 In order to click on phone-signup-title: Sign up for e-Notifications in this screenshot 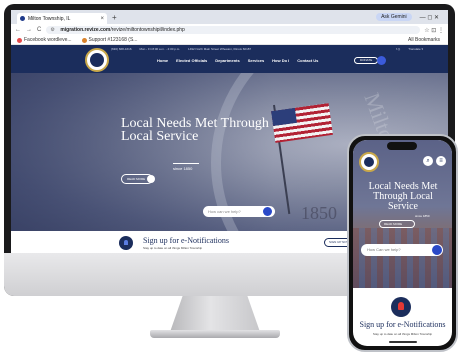, I will do `click(402, 324)`.